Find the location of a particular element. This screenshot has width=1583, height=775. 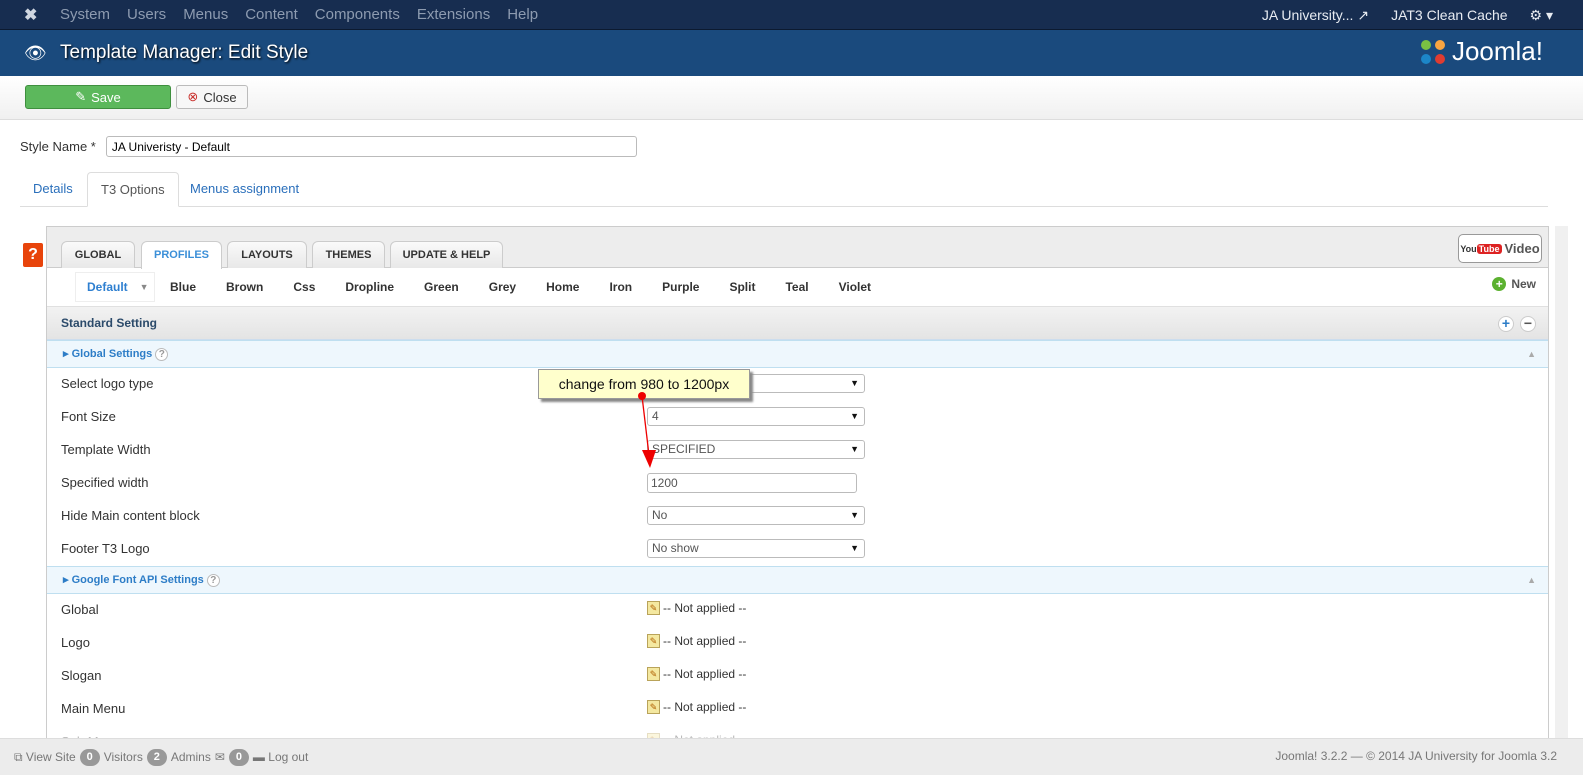

template-width-label: Template Width is located at coordinates (106, 449).